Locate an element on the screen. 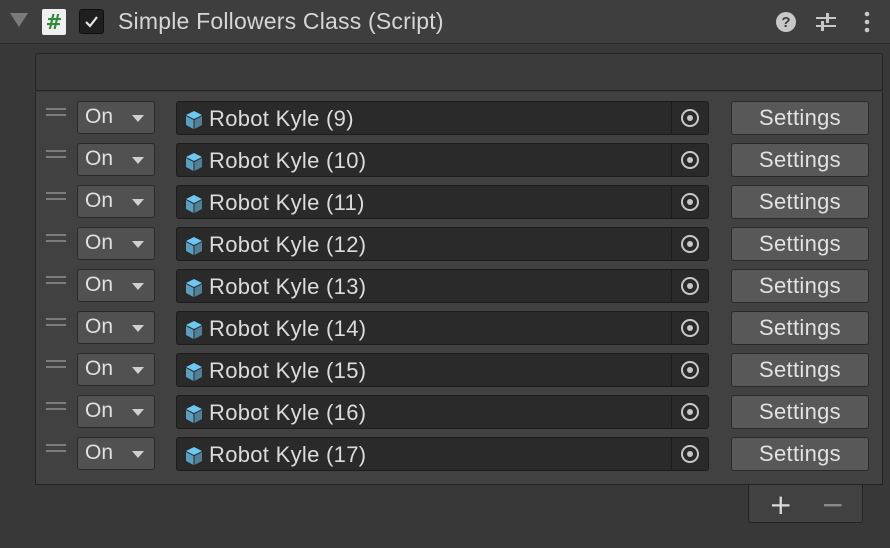  list-item: On Robot Kyle (13) Settings is located at coordinates (459, 281).